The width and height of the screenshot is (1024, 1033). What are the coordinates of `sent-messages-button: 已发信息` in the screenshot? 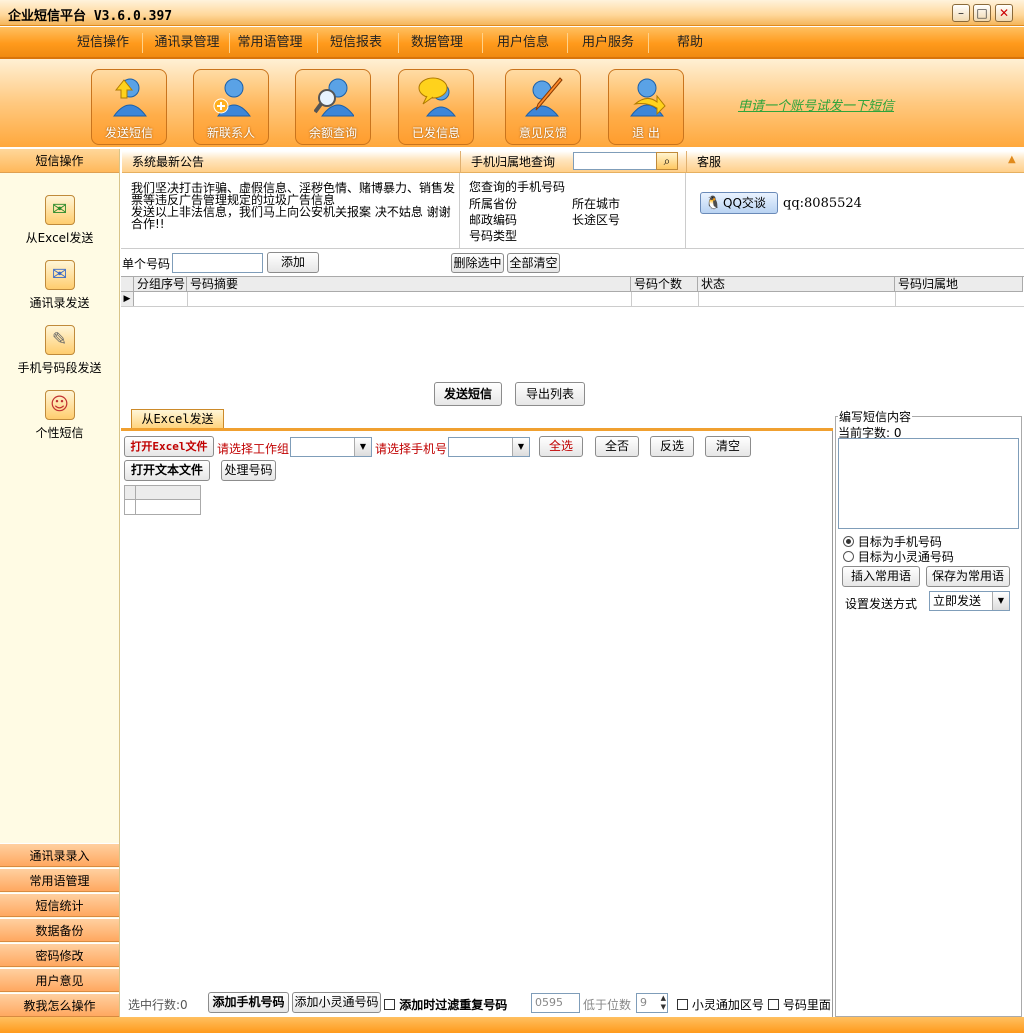 It's located at (436, 107).